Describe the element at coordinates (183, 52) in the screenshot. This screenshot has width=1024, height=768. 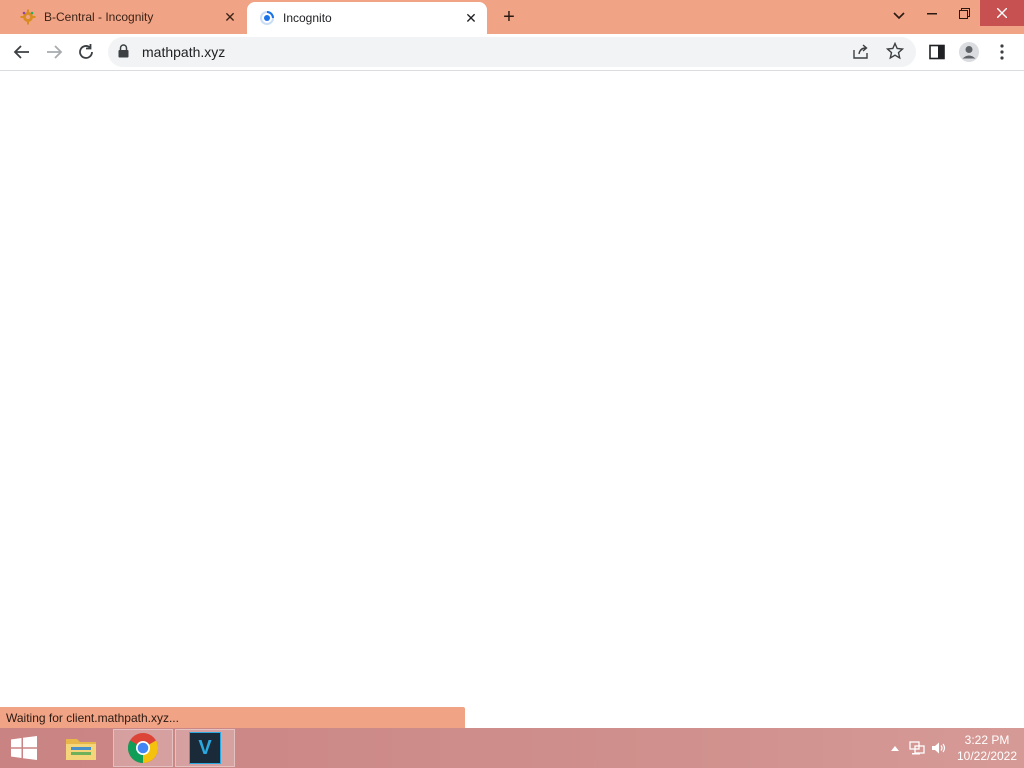
I see `url-text: mathpath.xyz` at that location.